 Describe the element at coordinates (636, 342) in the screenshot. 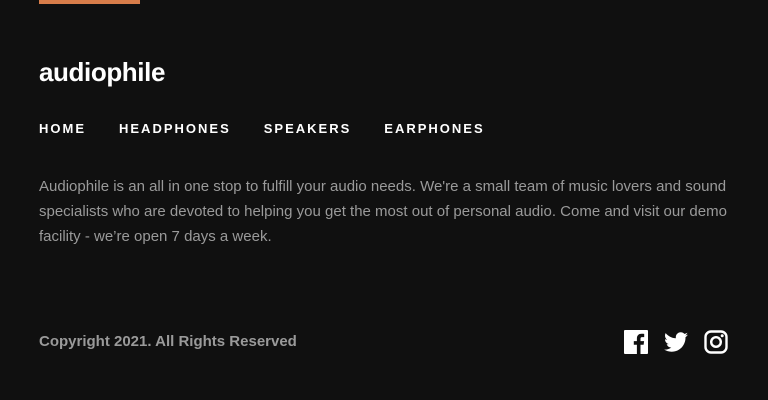

I see `facebook-icon` at that location.